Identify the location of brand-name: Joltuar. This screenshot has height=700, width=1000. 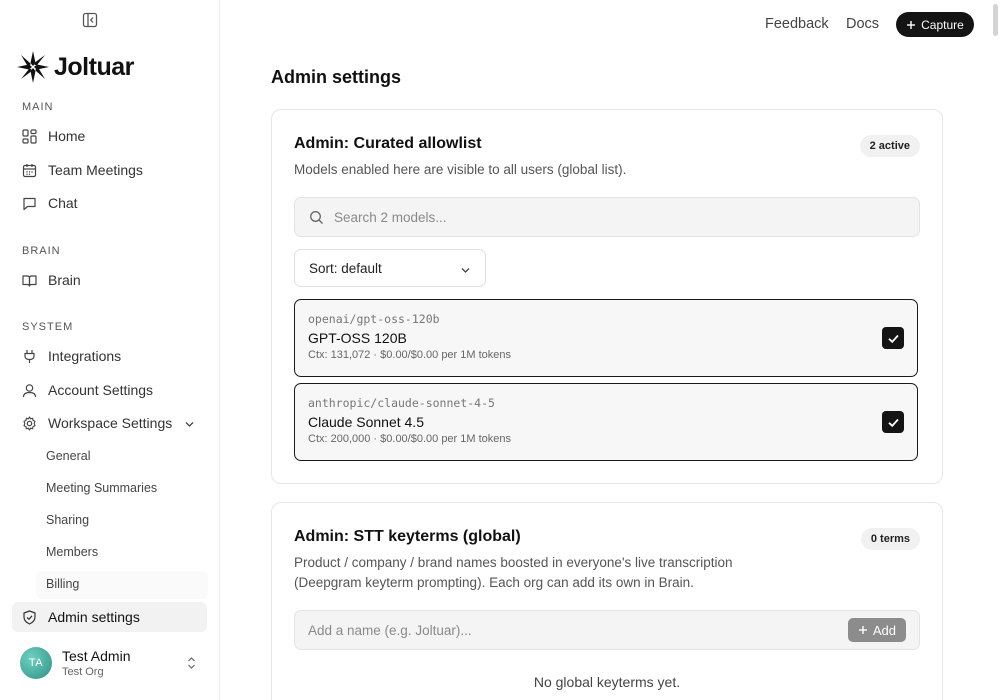
(94, 66).